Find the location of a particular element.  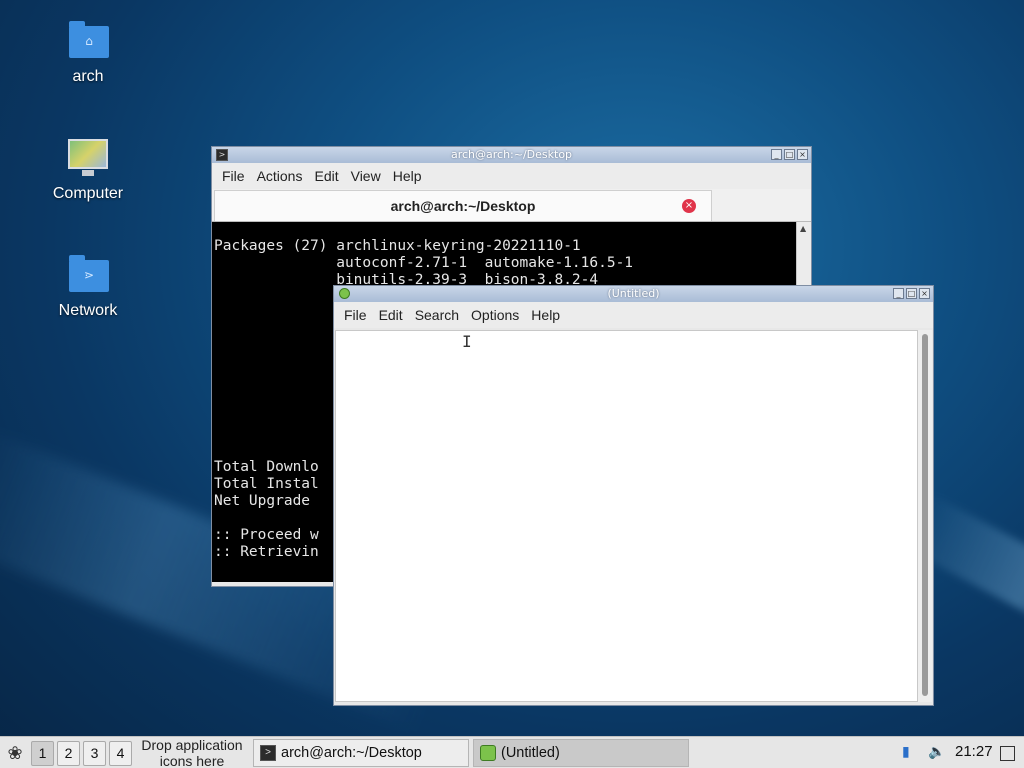

quicklaunch-drop-area: Drop application icons here is located at coordinates (192, 752).